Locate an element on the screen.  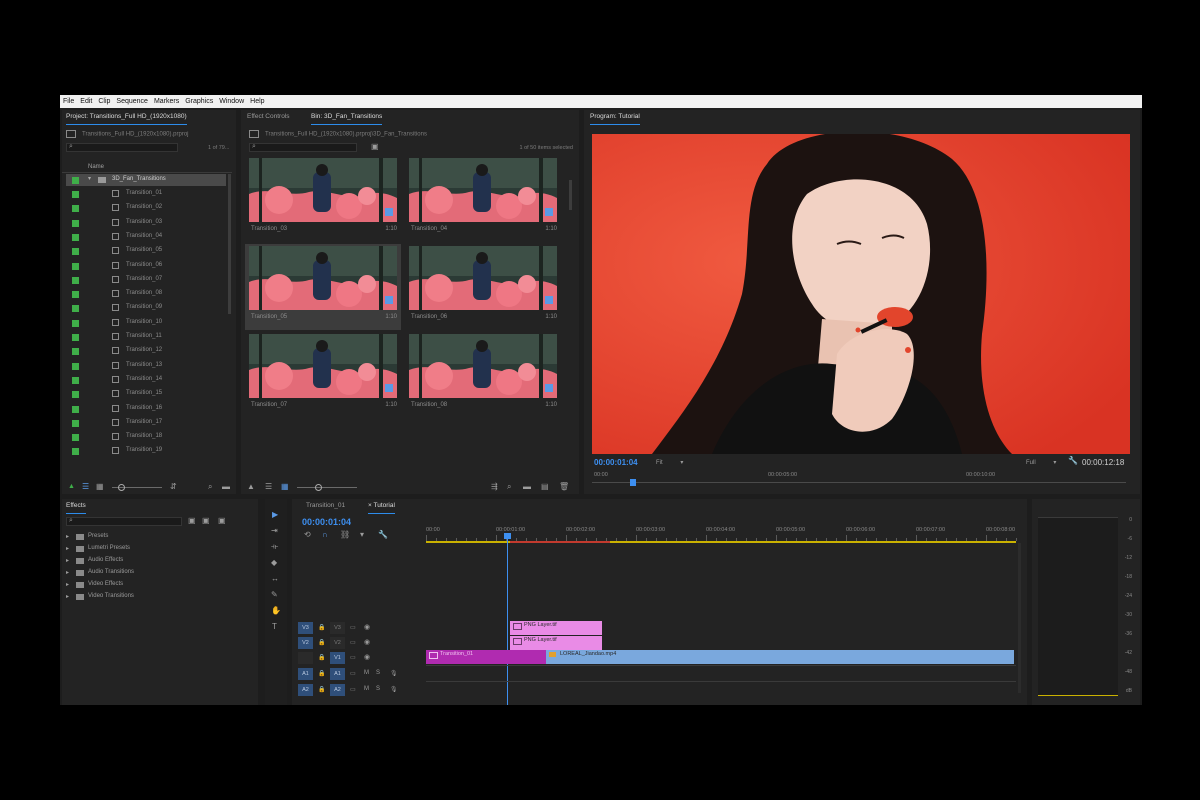
project-search-input: ⌕ is located at coordinates (122, 147).